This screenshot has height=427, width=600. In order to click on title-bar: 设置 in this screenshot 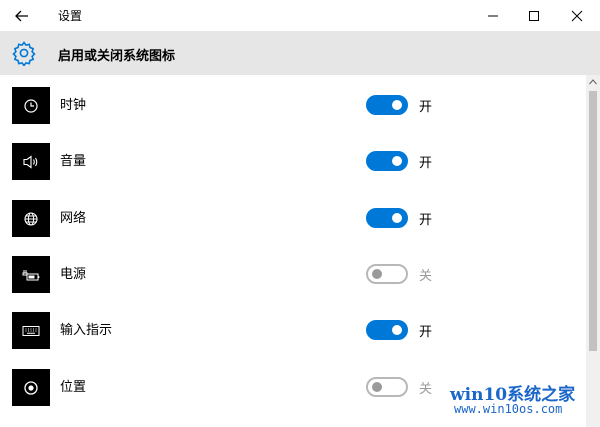, I will do `click(300, 15)`.